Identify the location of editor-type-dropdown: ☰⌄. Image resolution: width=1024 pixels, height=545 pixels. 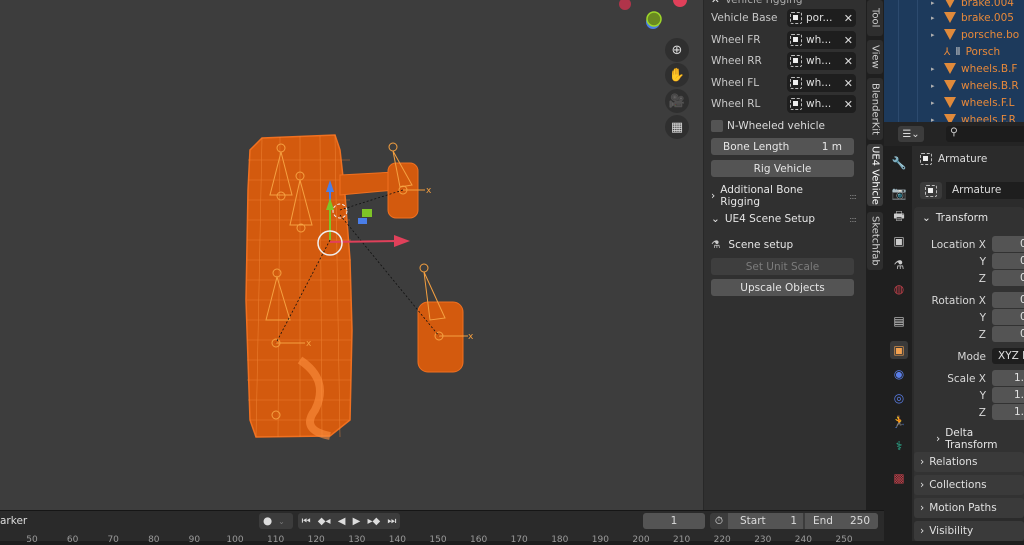
(911, 134).